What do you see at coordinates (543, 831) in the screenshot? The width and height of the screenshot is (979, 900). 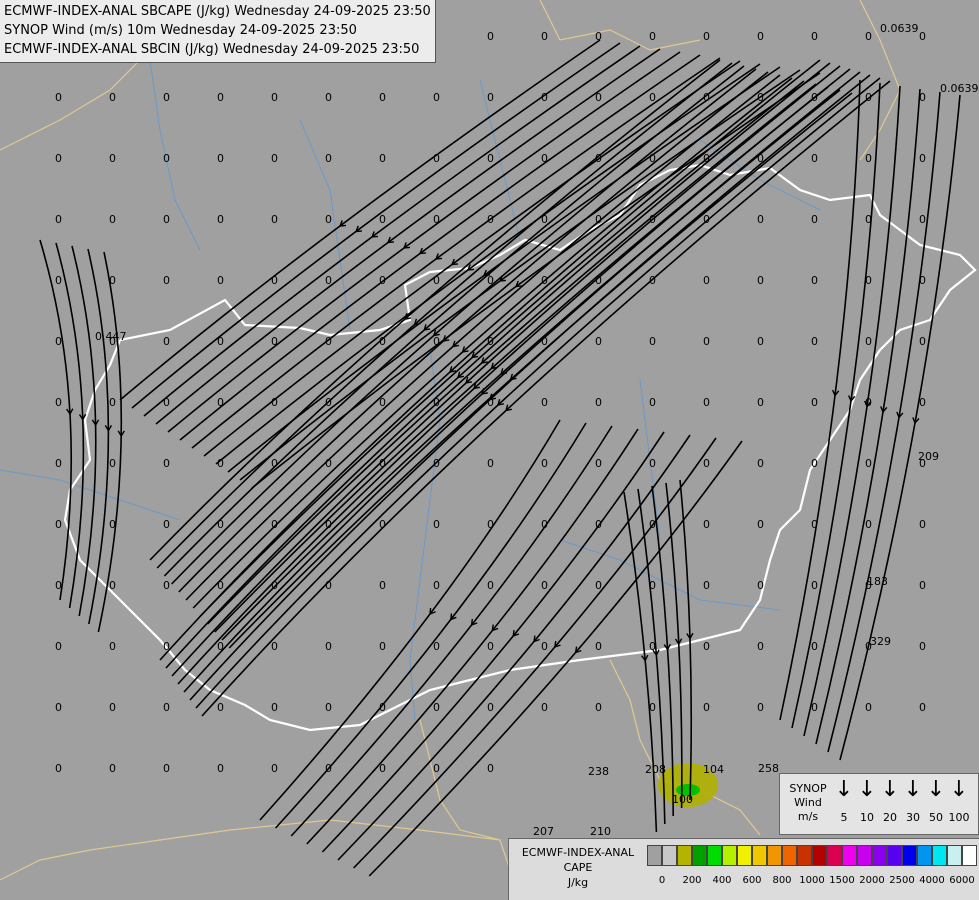 I see `cin-value-label: 207` at bounding box center [543, 831].